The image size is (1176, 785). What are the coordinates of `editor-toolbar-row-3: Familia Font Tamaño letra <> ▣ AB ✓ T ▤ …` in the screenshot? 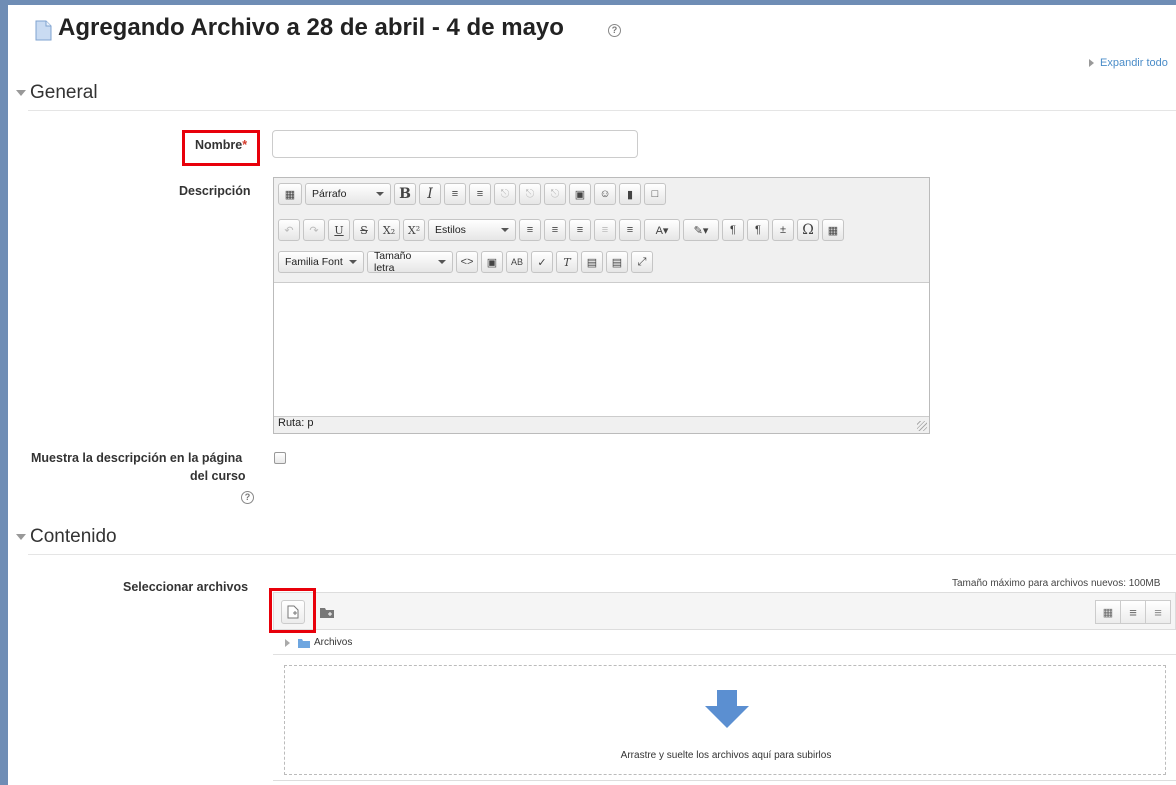 It's located at (465, 262).